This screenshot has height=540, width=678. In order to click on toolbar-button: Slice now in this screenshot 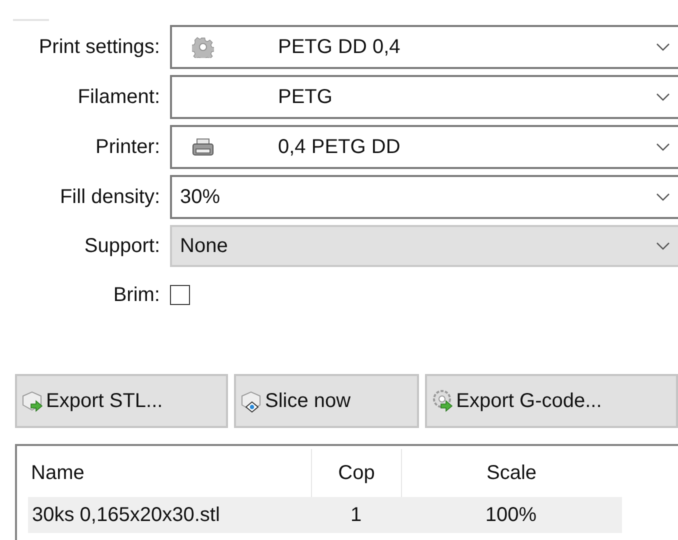, I will do `click(327, 401)`.